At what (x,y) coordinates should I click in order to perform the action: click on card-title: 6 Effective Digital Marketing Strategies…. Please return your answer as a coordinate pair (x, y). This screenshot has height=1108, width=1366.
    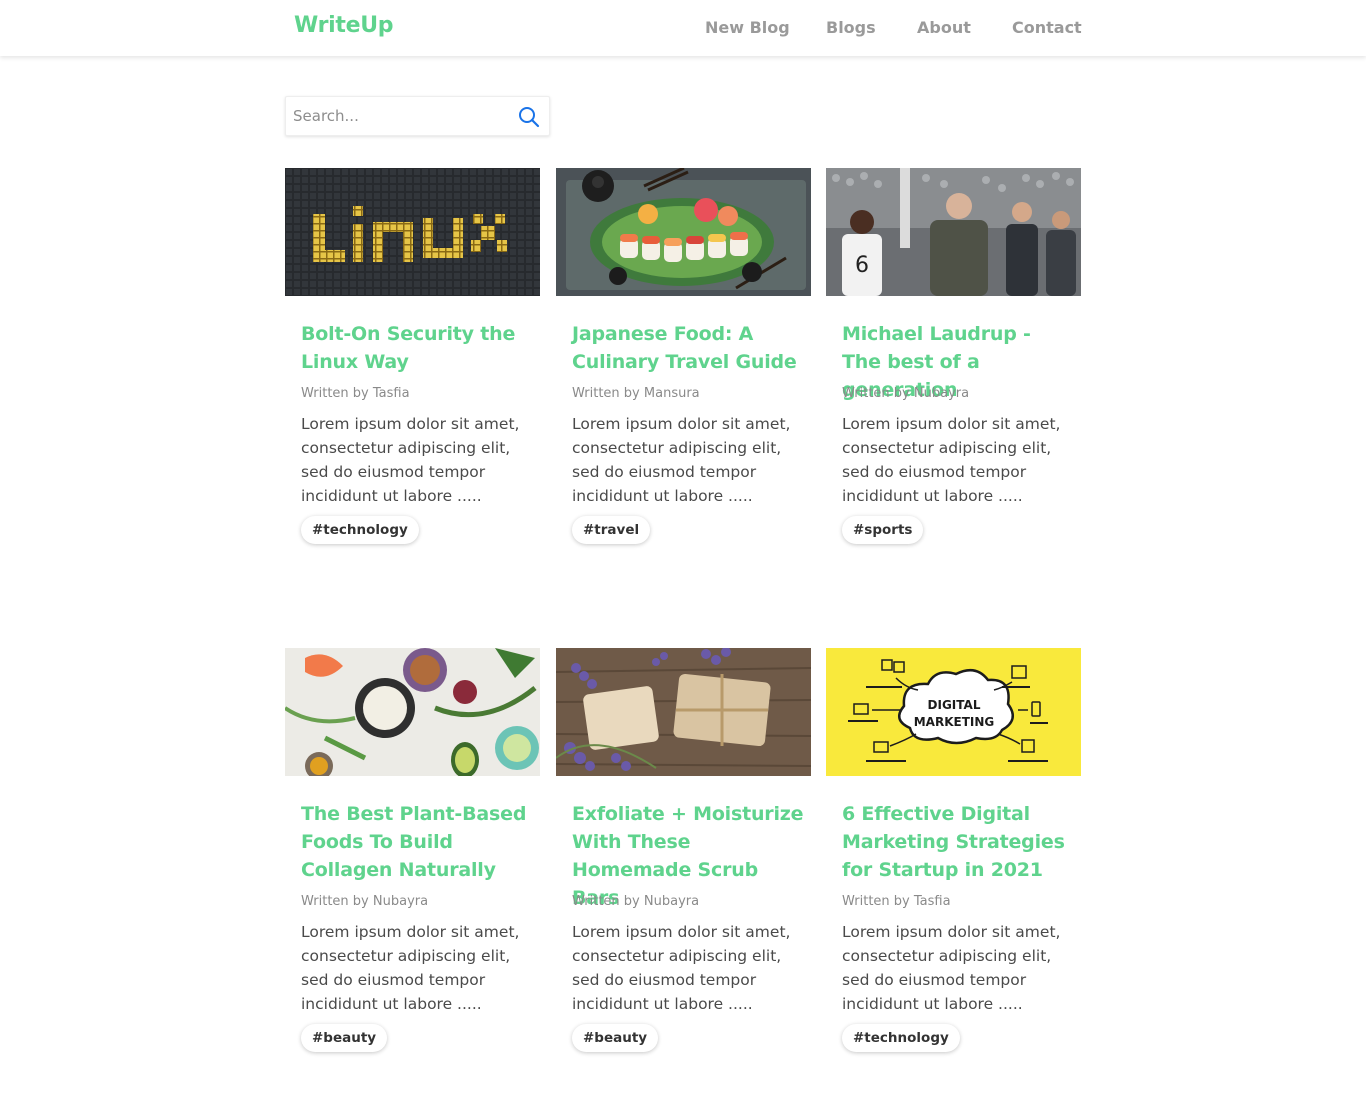
    Looking at the image, I should click on (958, 842).